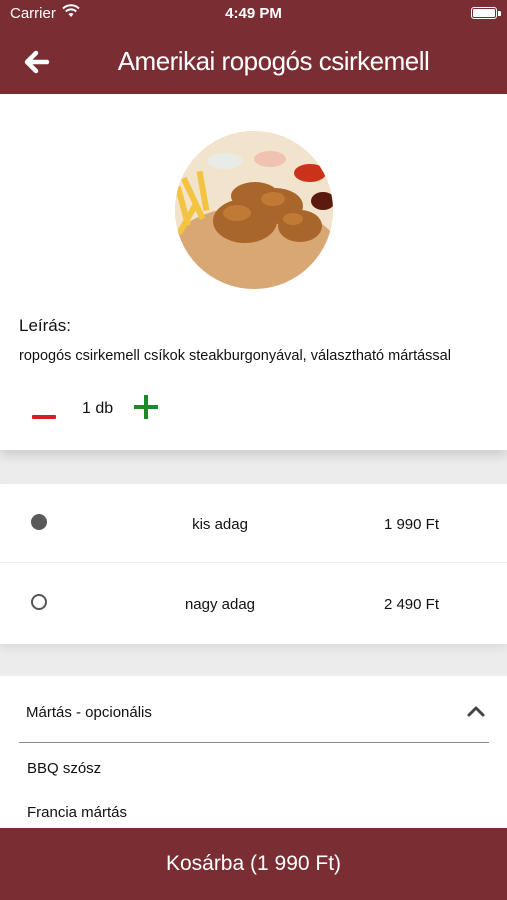 The height and width of the screenshot is (900, 507). I want to click on sauce-item-bbq: BBQ szósz, so click(64, 768).